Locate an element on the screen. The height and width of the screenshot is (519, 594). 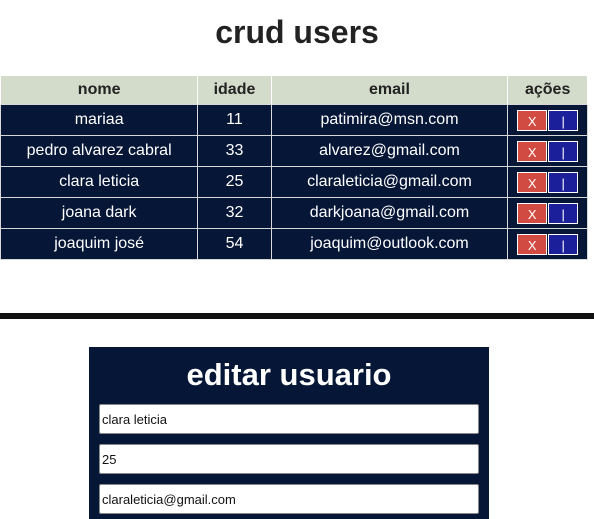
cell-idade: 11 is located at coordinates (234, 120).